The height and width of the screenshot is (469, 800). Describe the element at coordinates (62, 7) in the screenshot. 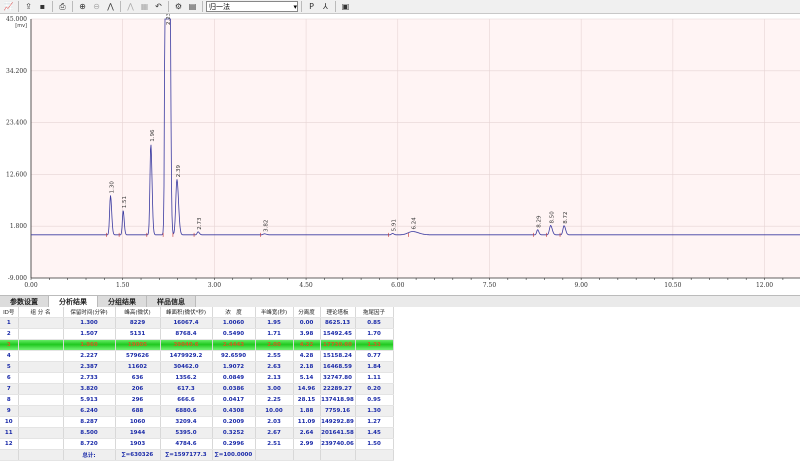

I see `print-icon: ⎙` at that location.